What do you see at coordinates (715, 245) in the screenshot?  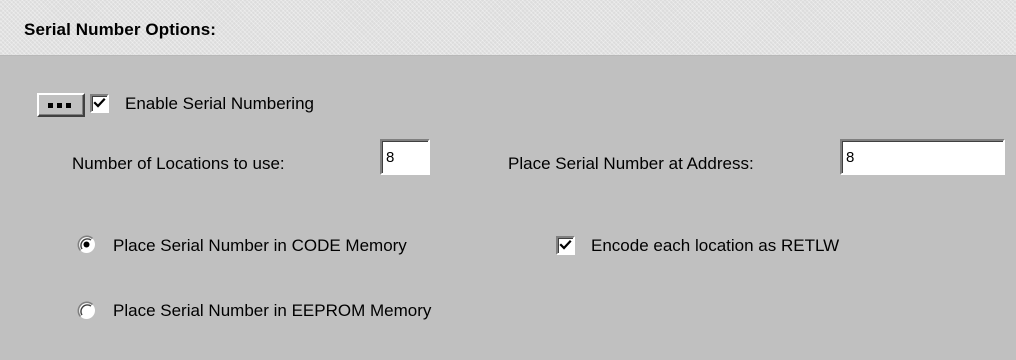 I see `encode-retlw-label: Encode each location as RETLW` at bounding box center [715, 245].